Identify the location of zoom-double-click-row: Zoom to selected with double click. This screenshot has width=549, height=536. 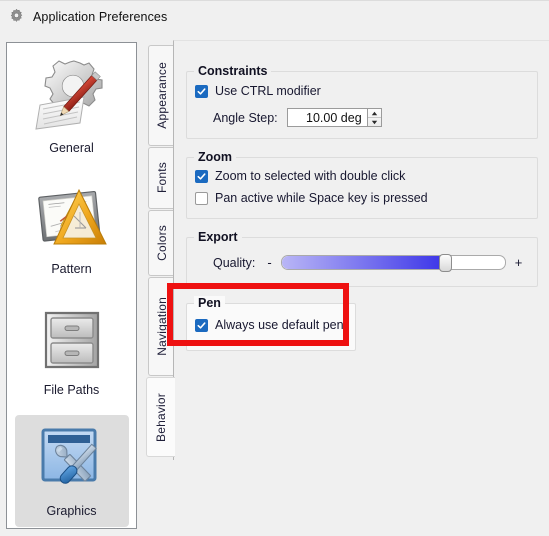
(300, 176).